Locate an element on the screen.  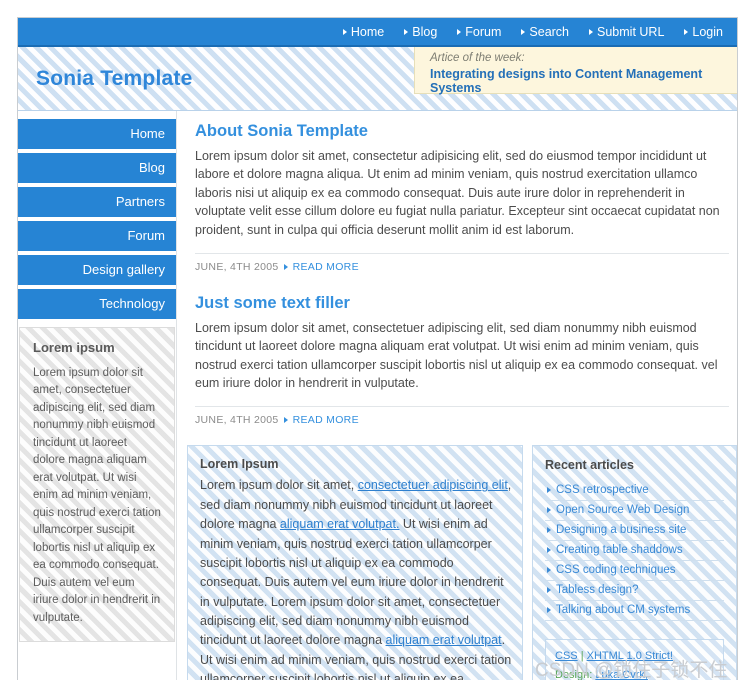
recent-article-link: Tabless design? is located at coordinates (634, 591).